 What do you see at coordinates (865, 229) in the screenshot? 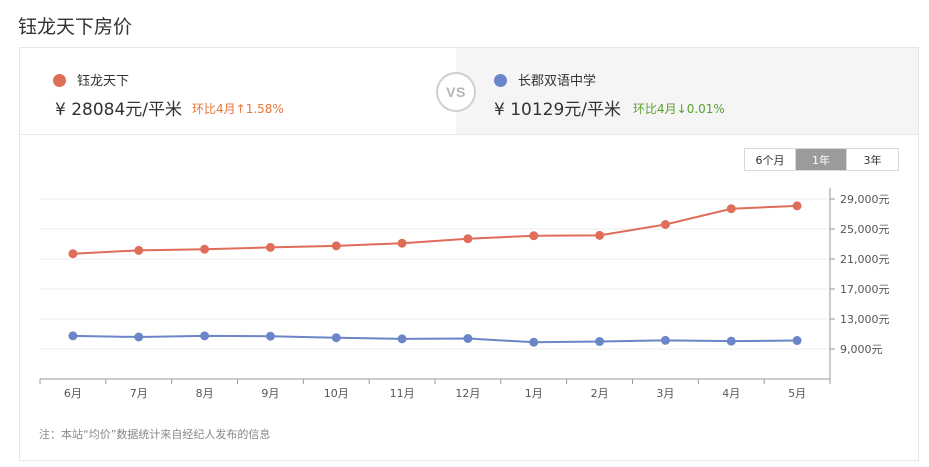
I see `y-tick-label: 25,000元` at bounding box center [865, 229].